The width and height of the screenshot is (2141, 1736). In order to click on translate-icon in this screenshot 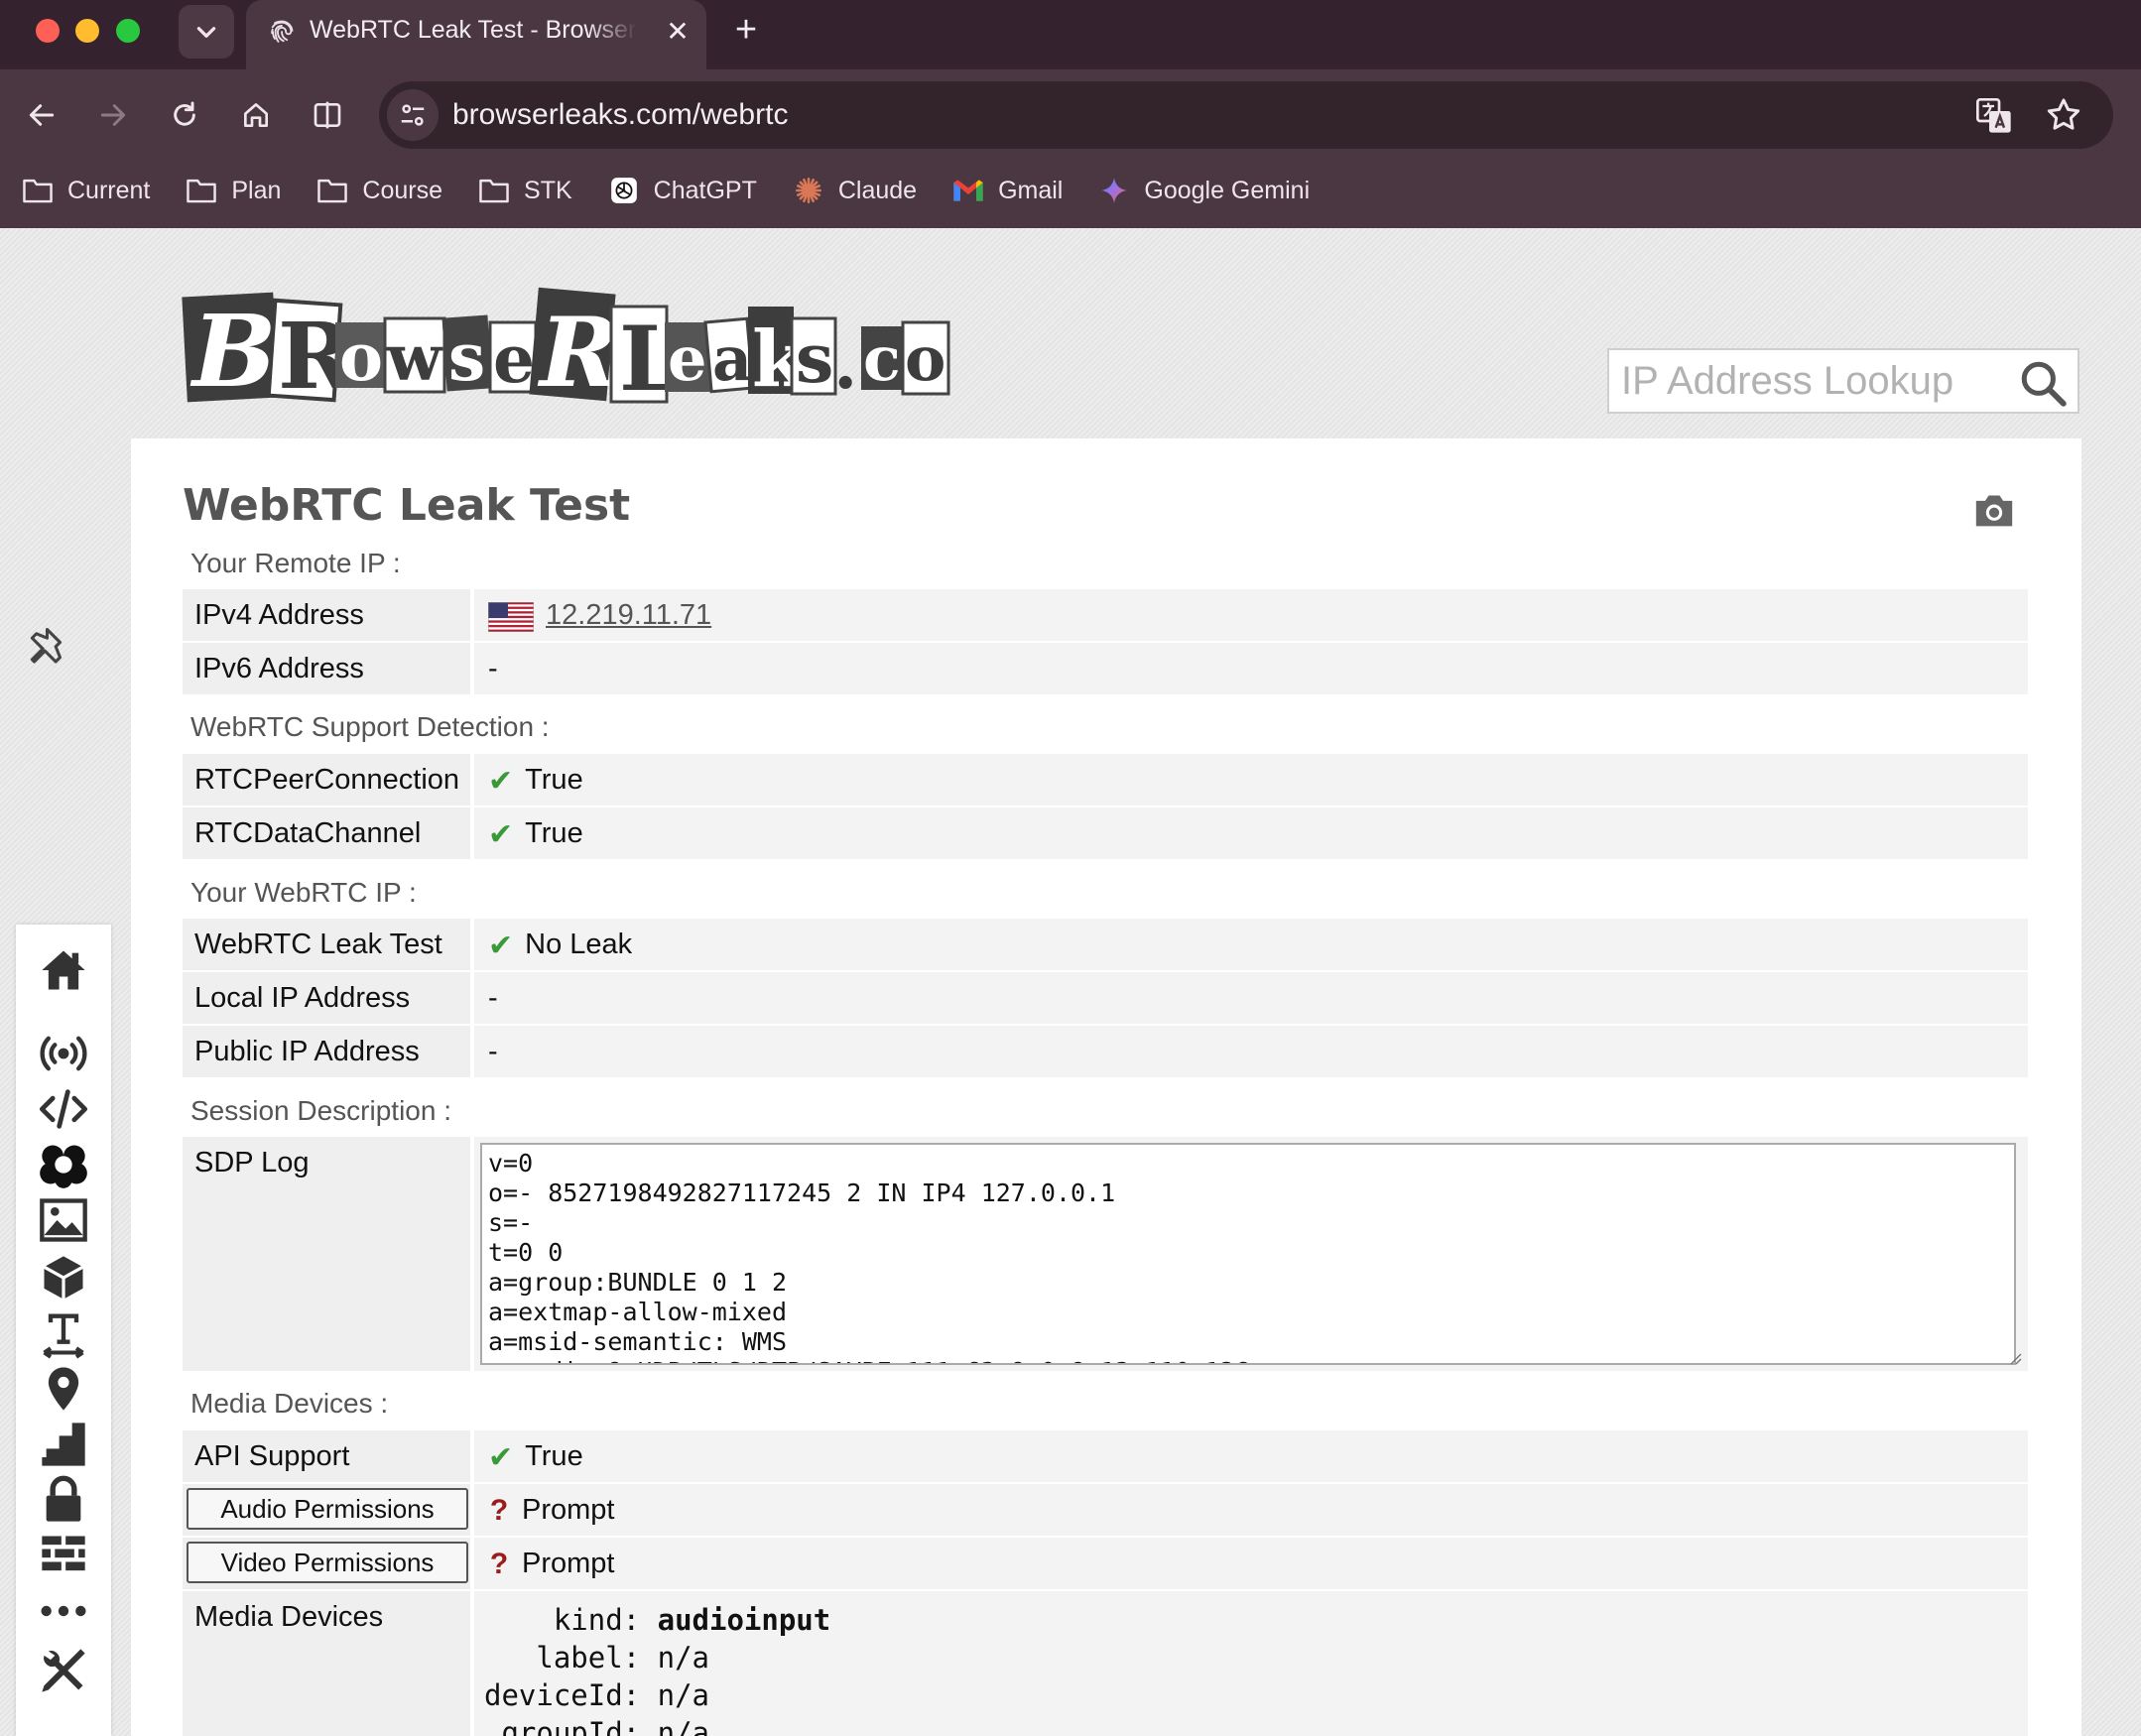, I will do `click(1994, 116)`.